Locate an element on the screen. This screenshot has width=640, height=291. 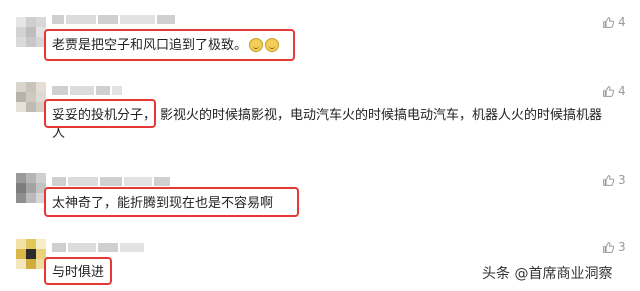
comment-text-rest: 人 is located at coordinates (59, 133).